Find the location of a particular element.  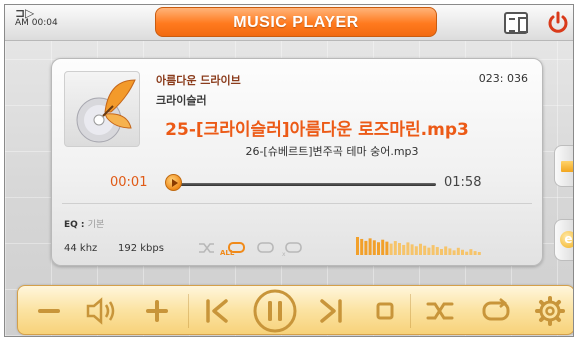

repeat-off-icon: x is located at coordinates (292, 250).